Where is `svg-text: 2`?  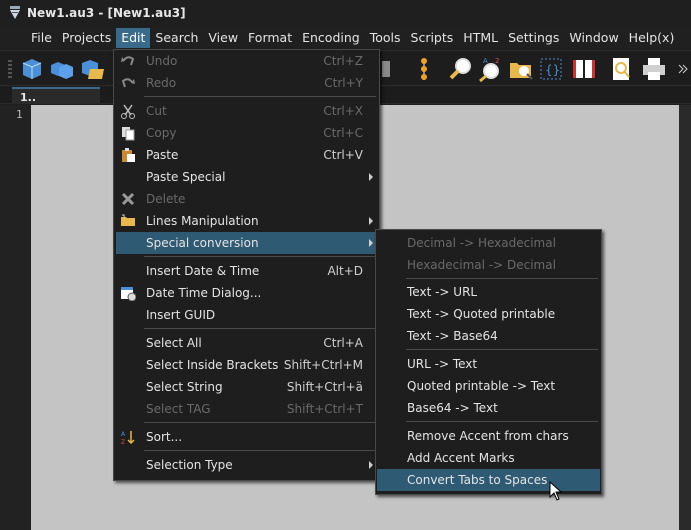
svg-text: 2 is located at coordinates (497, 61).